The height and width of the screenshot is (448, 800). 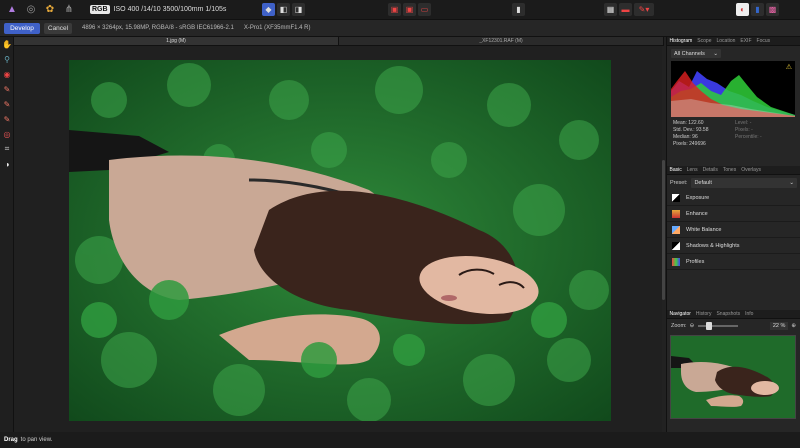 I want to click on zoom-slider, so click(x=718, y=325).